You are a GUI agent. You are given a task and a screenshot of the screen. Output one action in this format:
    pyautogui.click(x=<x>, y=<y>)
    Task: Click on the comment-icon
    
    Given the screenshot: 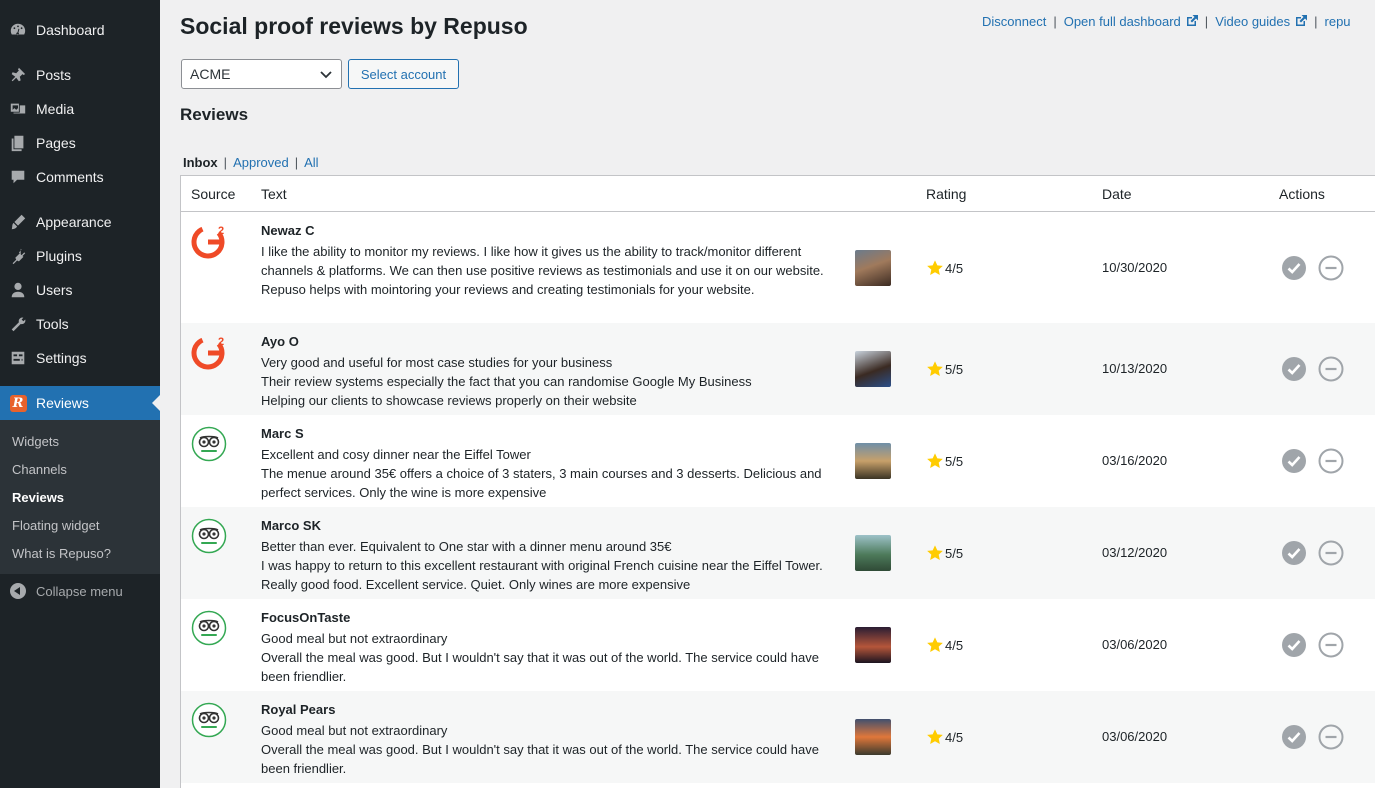 What is the action you would take?
    pyautogui.click(x=18, y=177)
    